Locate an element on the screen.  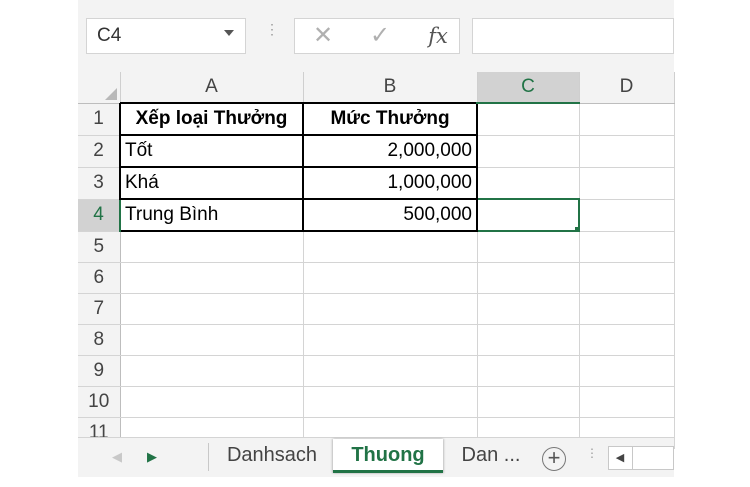
row-header-8: 8 is located at coordinates (99, 340).